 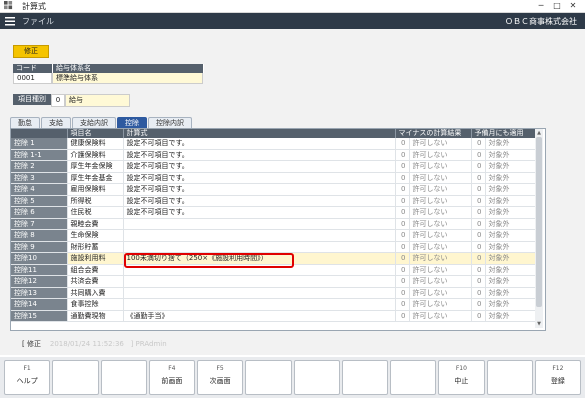 What do you see at coordinates (27, 368) in the screenshot?
I see `fkey-key: F1` at bounding box center [27, 368].